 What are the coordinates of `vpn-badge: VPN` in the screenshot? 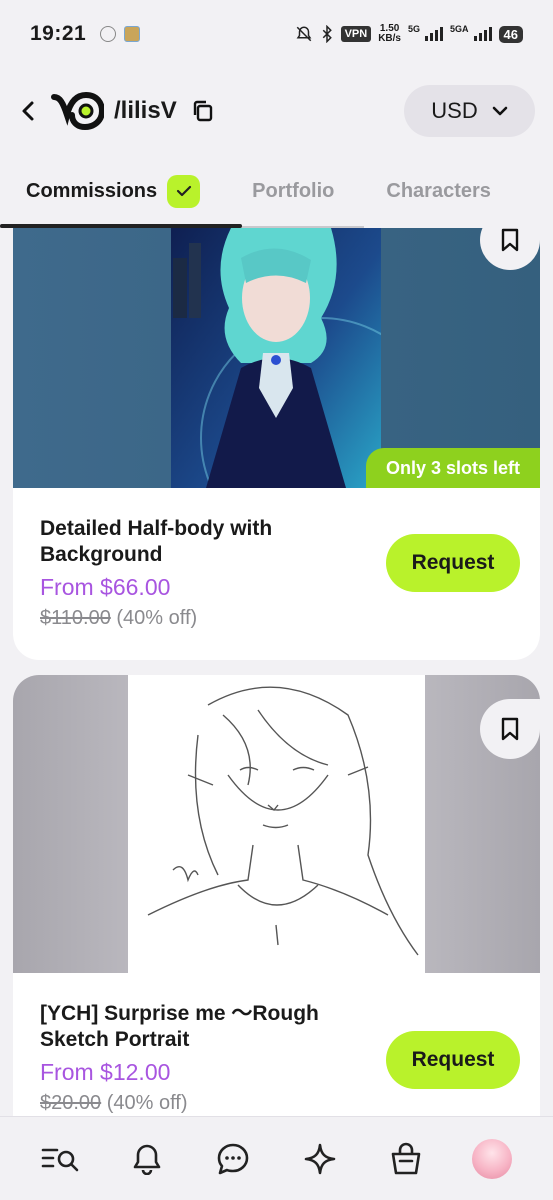 It's located at (356, 34).